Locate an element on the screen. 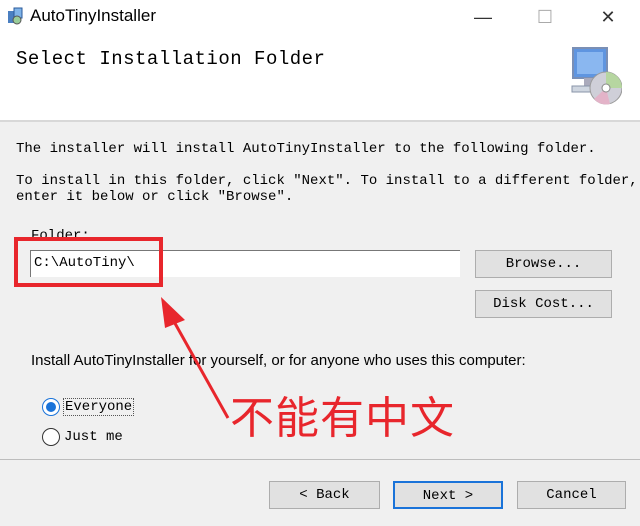 This screenshot has height=526, width=640. footer-divider is located at coordinates (320, 459).